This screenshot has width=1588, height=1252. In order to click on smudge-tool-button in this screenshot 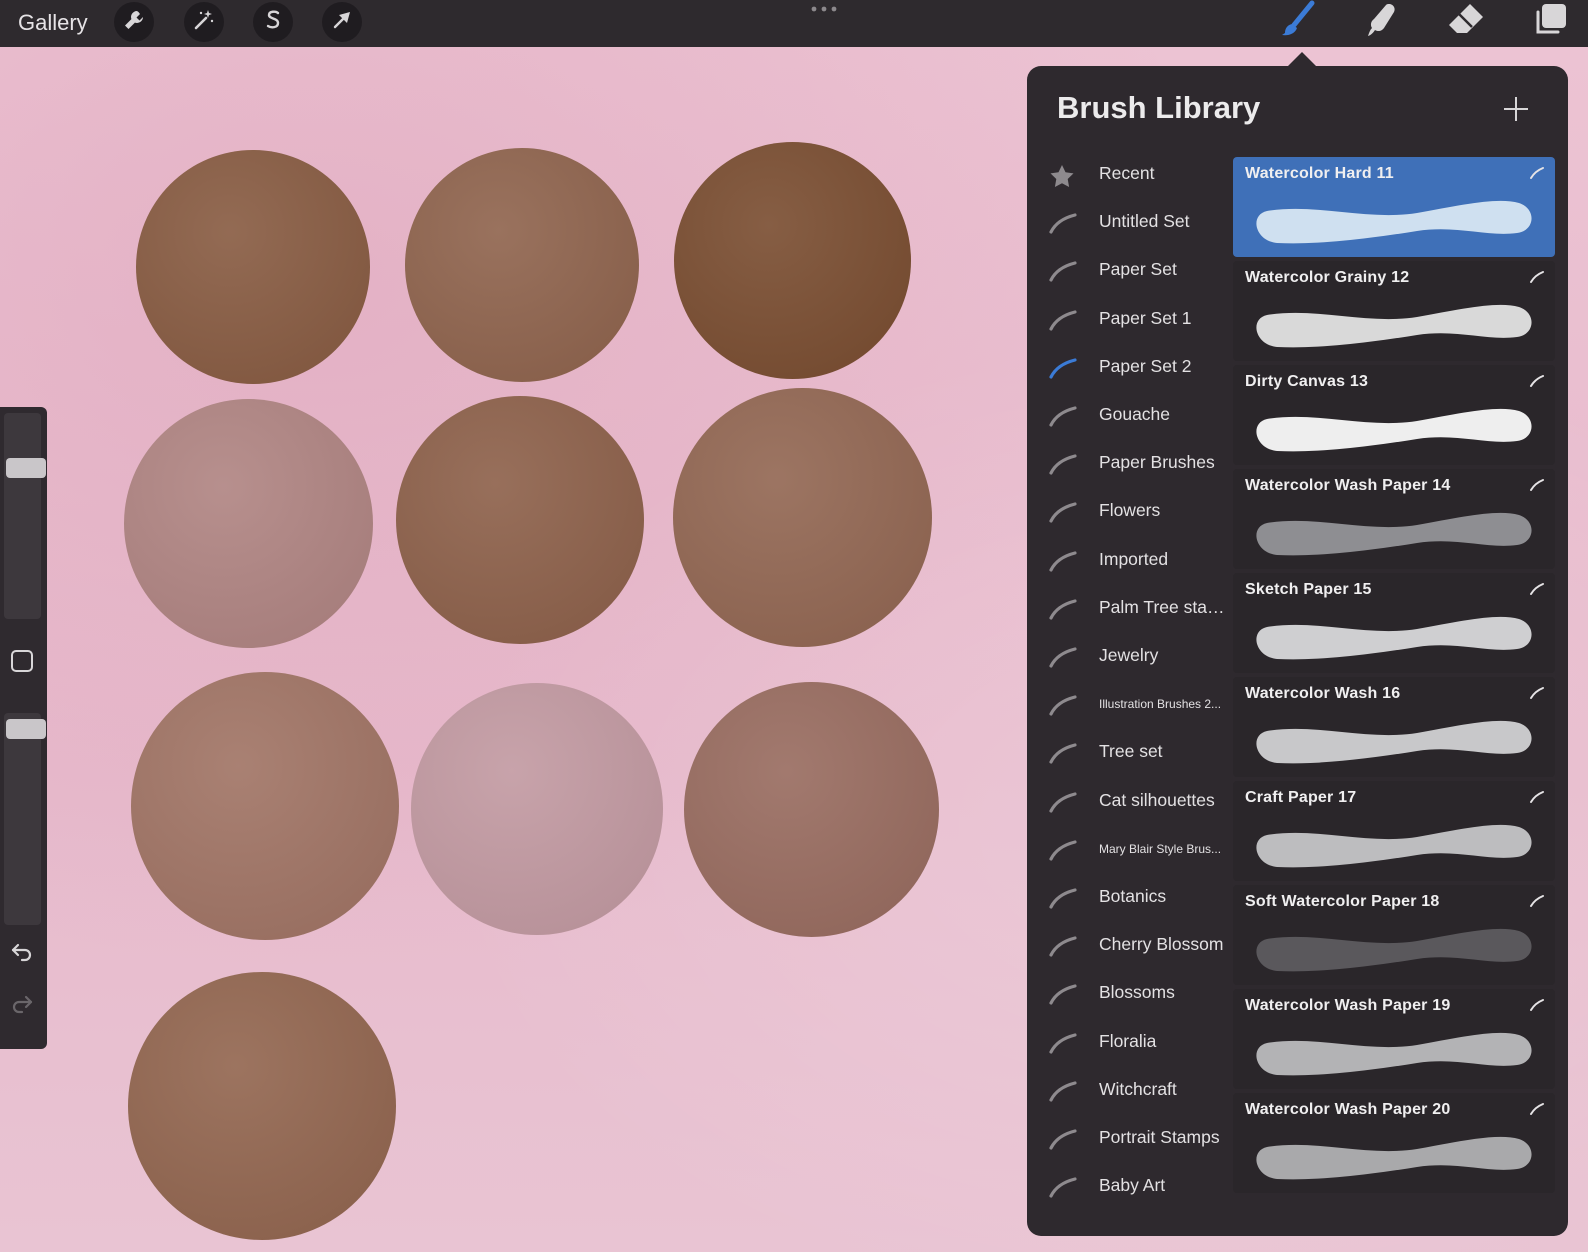, I will do `click(1382, 22)`.